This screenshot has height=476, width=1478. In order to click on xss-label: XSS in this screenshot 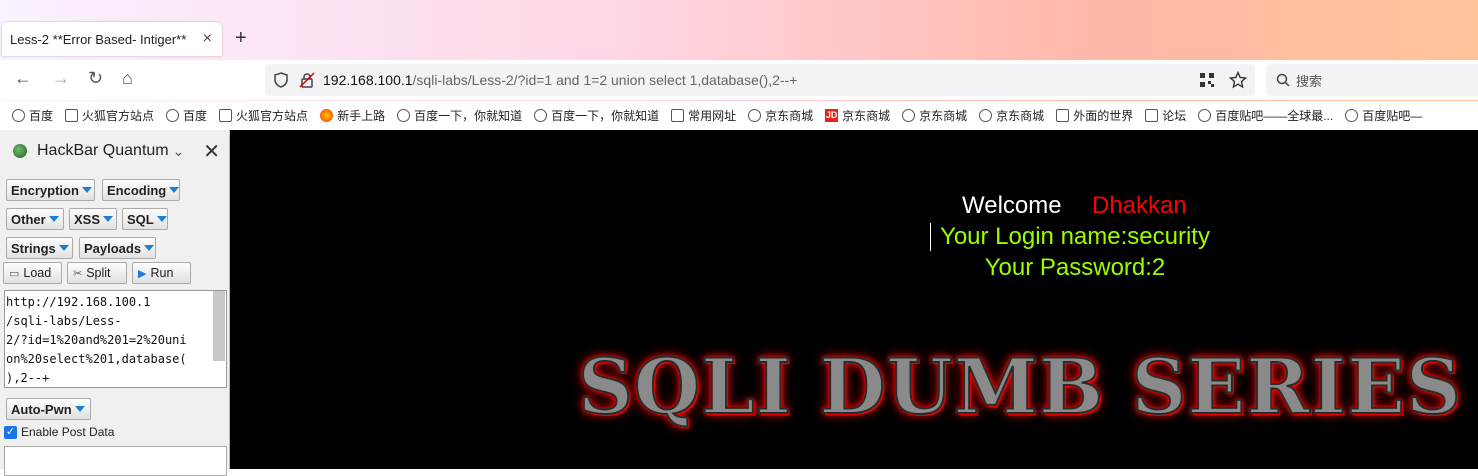, I will do `click(87, 219)`.